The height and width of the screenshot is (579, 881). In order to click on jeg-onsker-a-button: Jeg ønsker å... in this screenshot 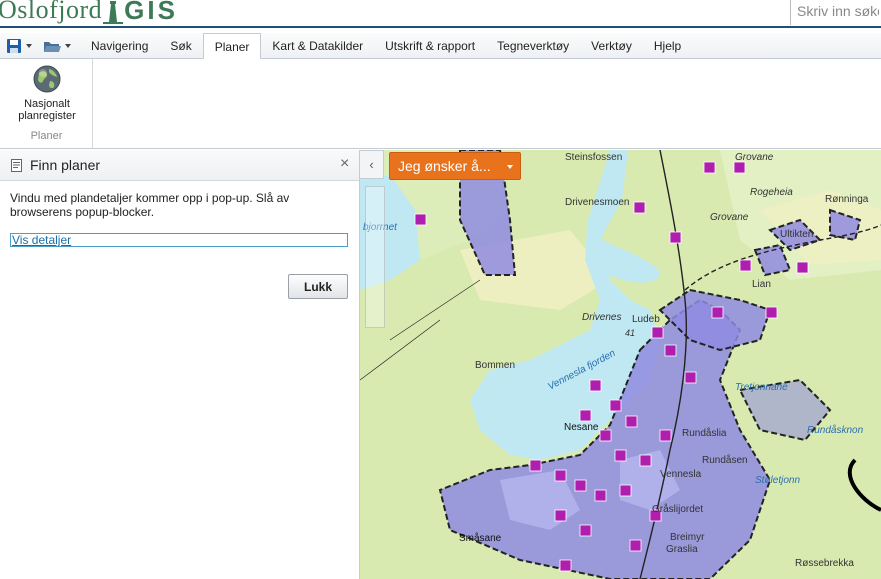, I will do `click(455, 166)`.